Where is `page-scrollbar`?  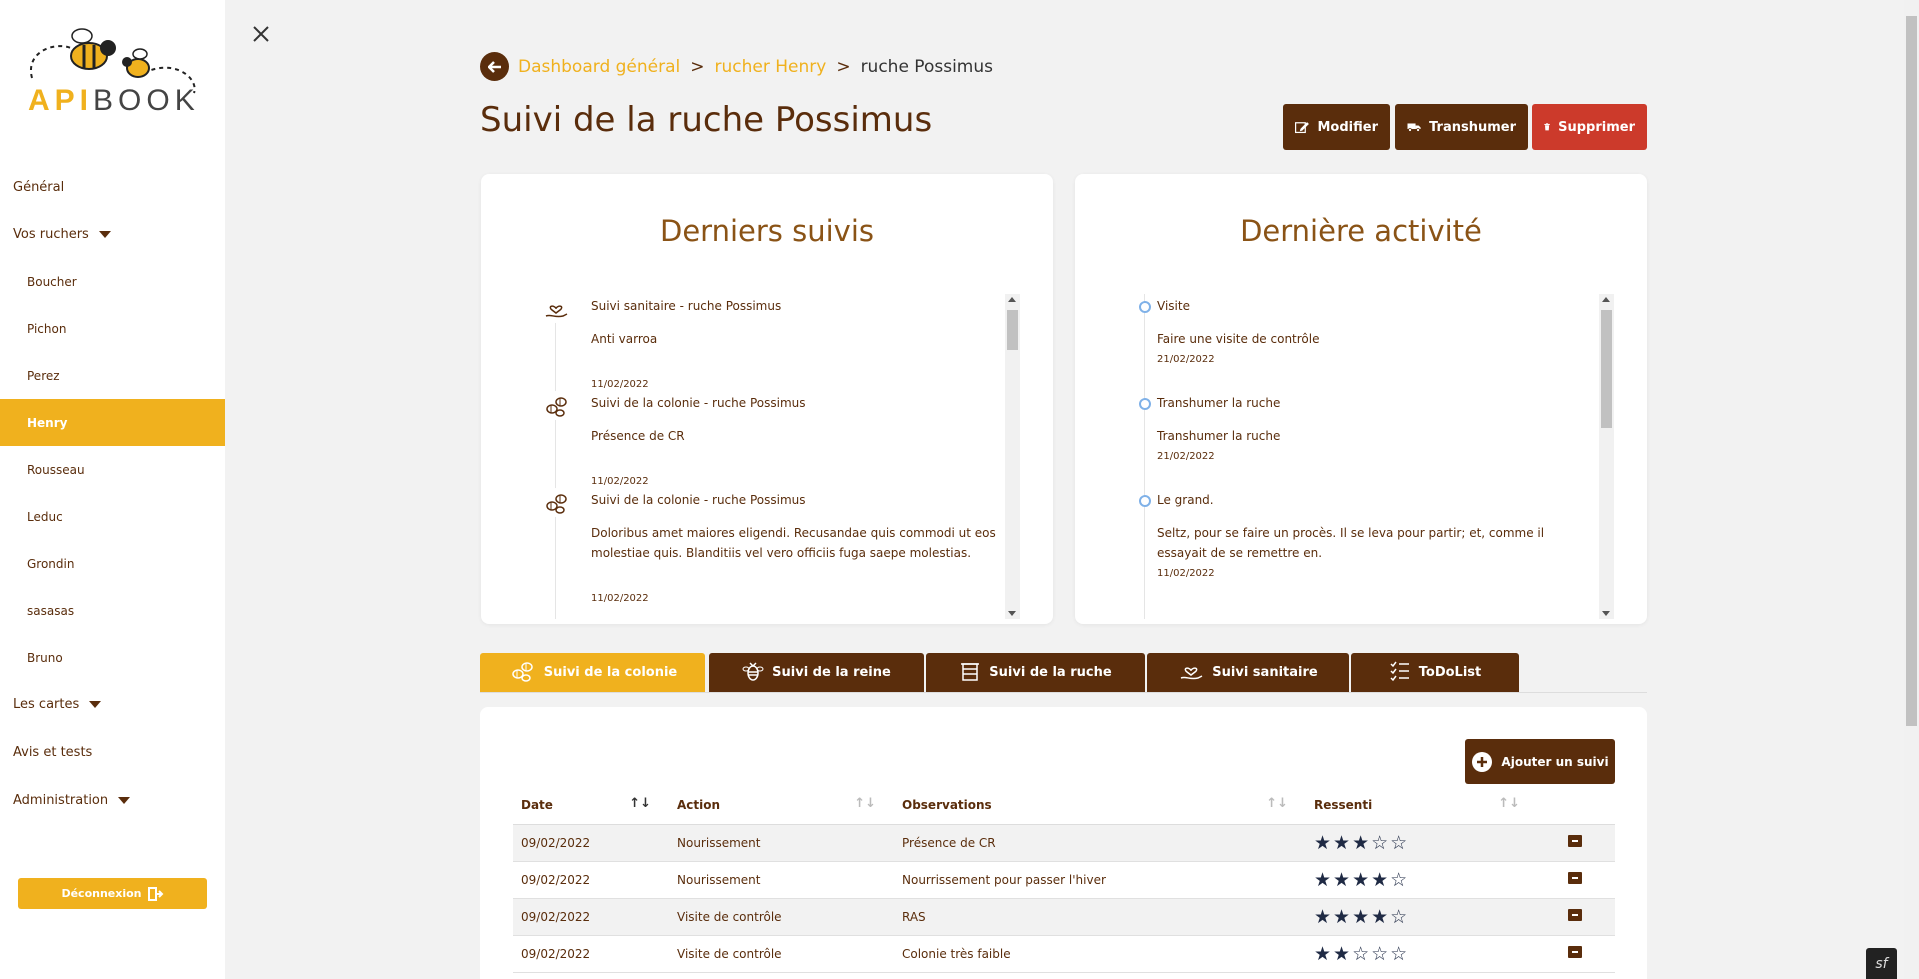
page-scrollbar is located at coordinates (1911, 489).